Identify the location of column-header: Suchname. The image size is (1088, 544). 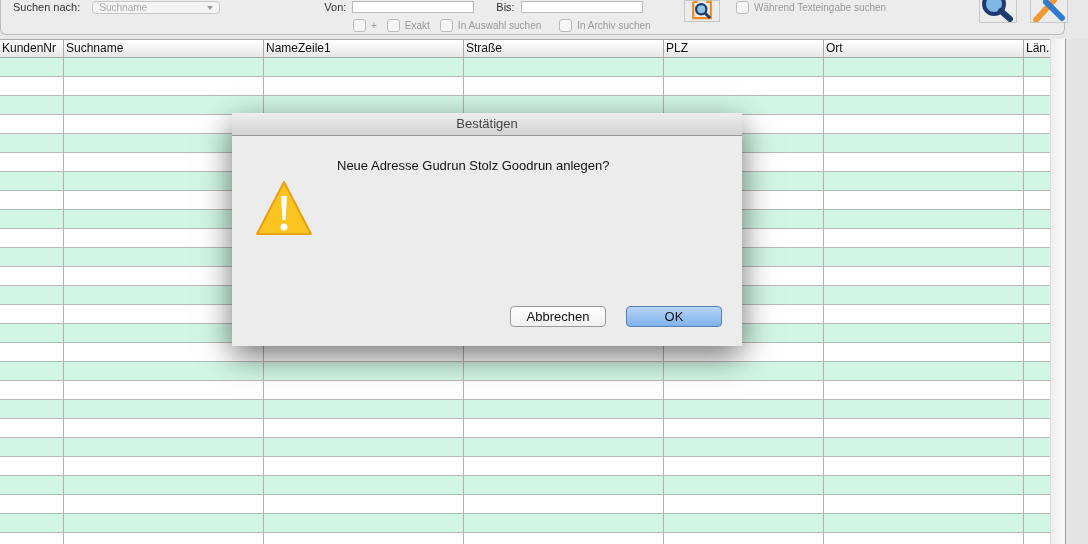
(163, 48).